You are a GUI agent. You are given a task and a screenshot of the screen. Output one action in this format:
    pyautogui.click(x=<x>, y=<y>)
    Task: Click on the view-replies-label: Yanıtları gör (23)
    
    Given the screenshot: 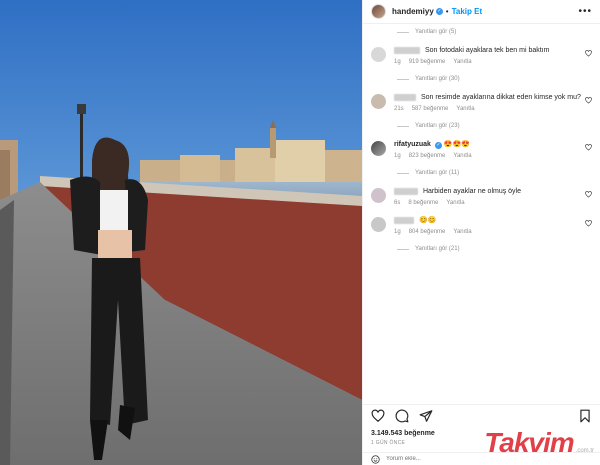 What is the action you would take?
    pyautogui.click(x=437, y=126)
    